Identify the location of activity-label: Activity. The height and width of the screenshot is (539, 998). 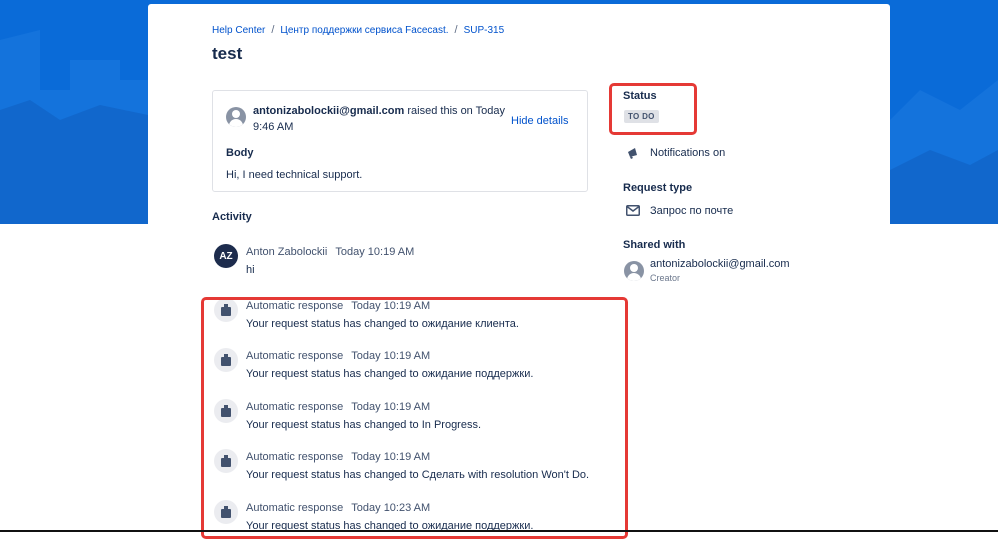
(232, 217).